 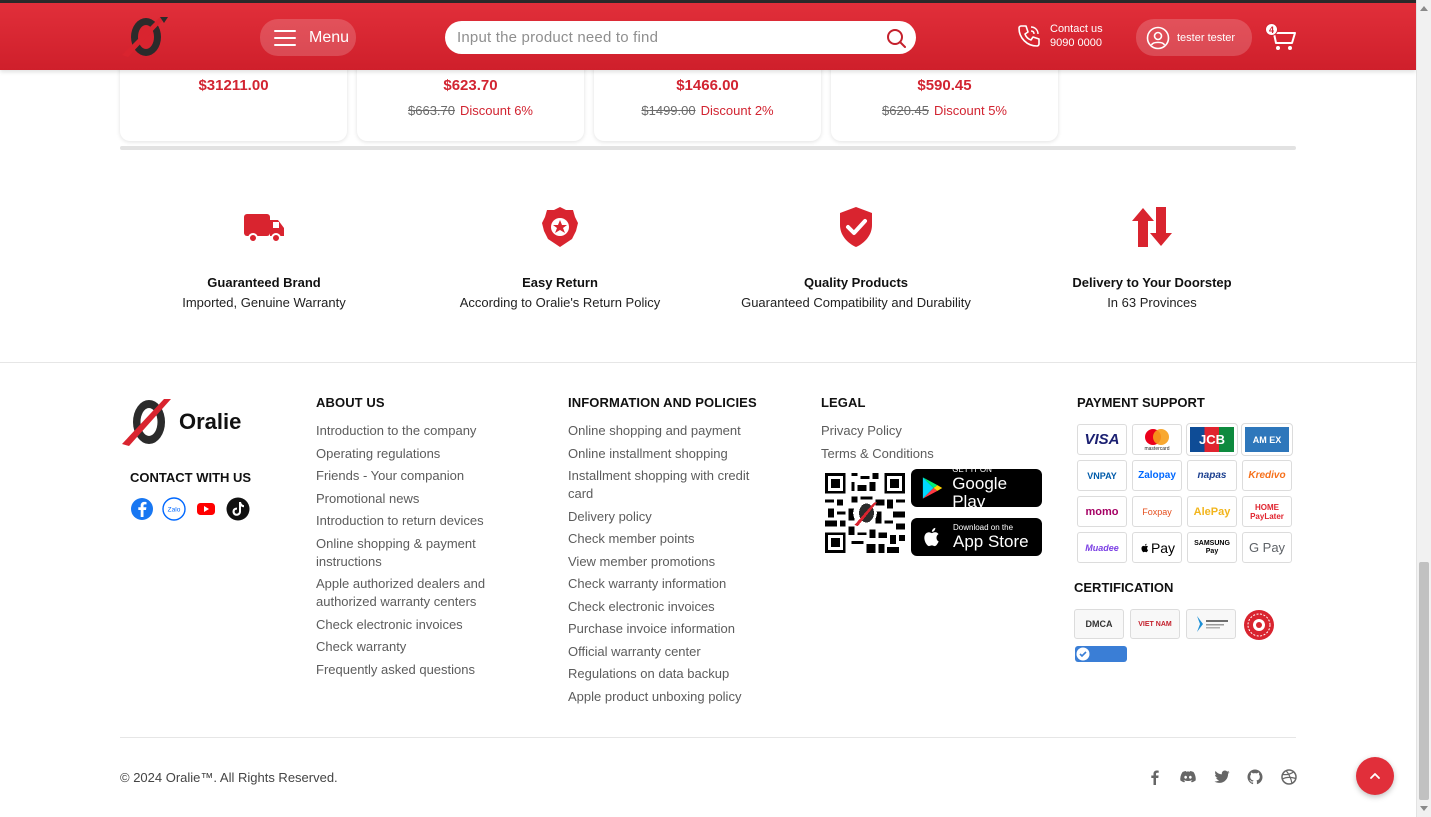 I want to click on zalopay-logo: Zalopay, so click(x=1157, y=475).